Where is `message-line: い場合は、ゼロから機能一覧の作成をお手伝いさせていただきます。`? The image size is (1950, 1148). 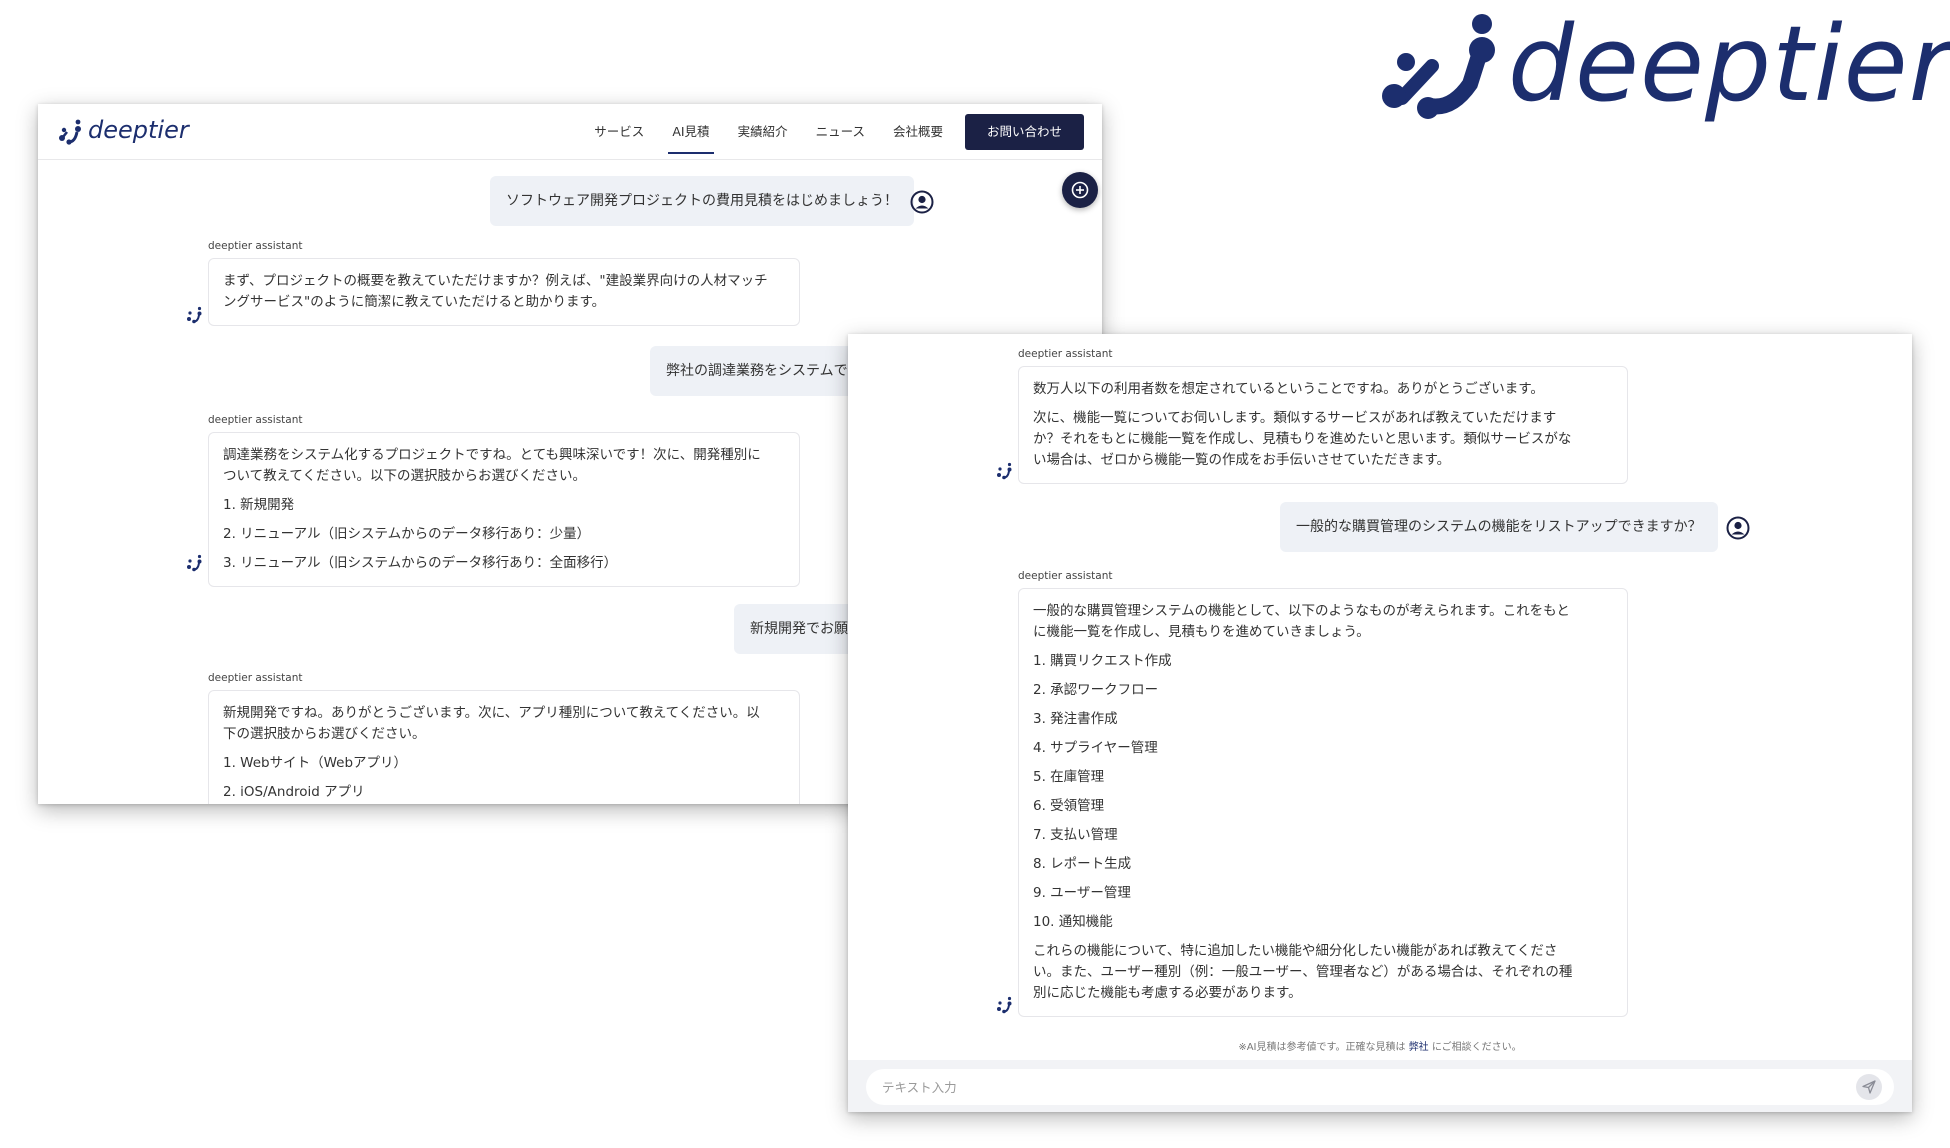
message-line: い場合は、ゼロから機能一覧の作成をお手伝いさせていただきます。 is located at coordinates (1242, 460).